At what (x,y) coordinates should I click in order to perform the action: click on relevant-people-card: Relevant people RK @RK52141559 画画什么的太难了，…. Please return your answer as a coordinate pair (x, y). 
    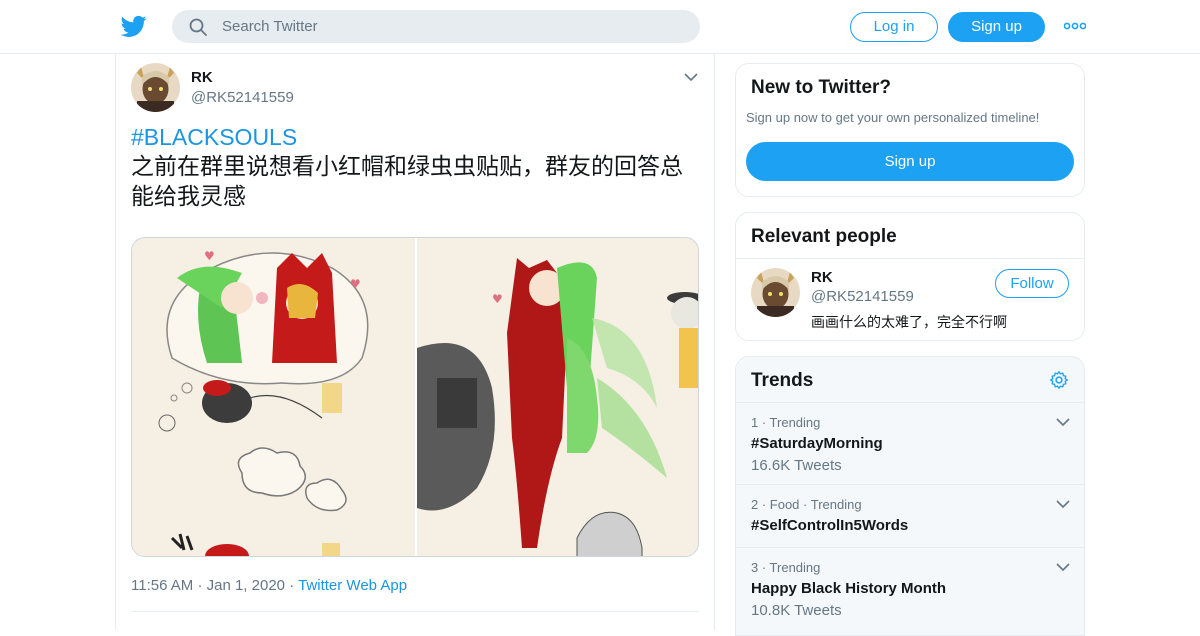
    Looking at the image, I should click on (910, 276).